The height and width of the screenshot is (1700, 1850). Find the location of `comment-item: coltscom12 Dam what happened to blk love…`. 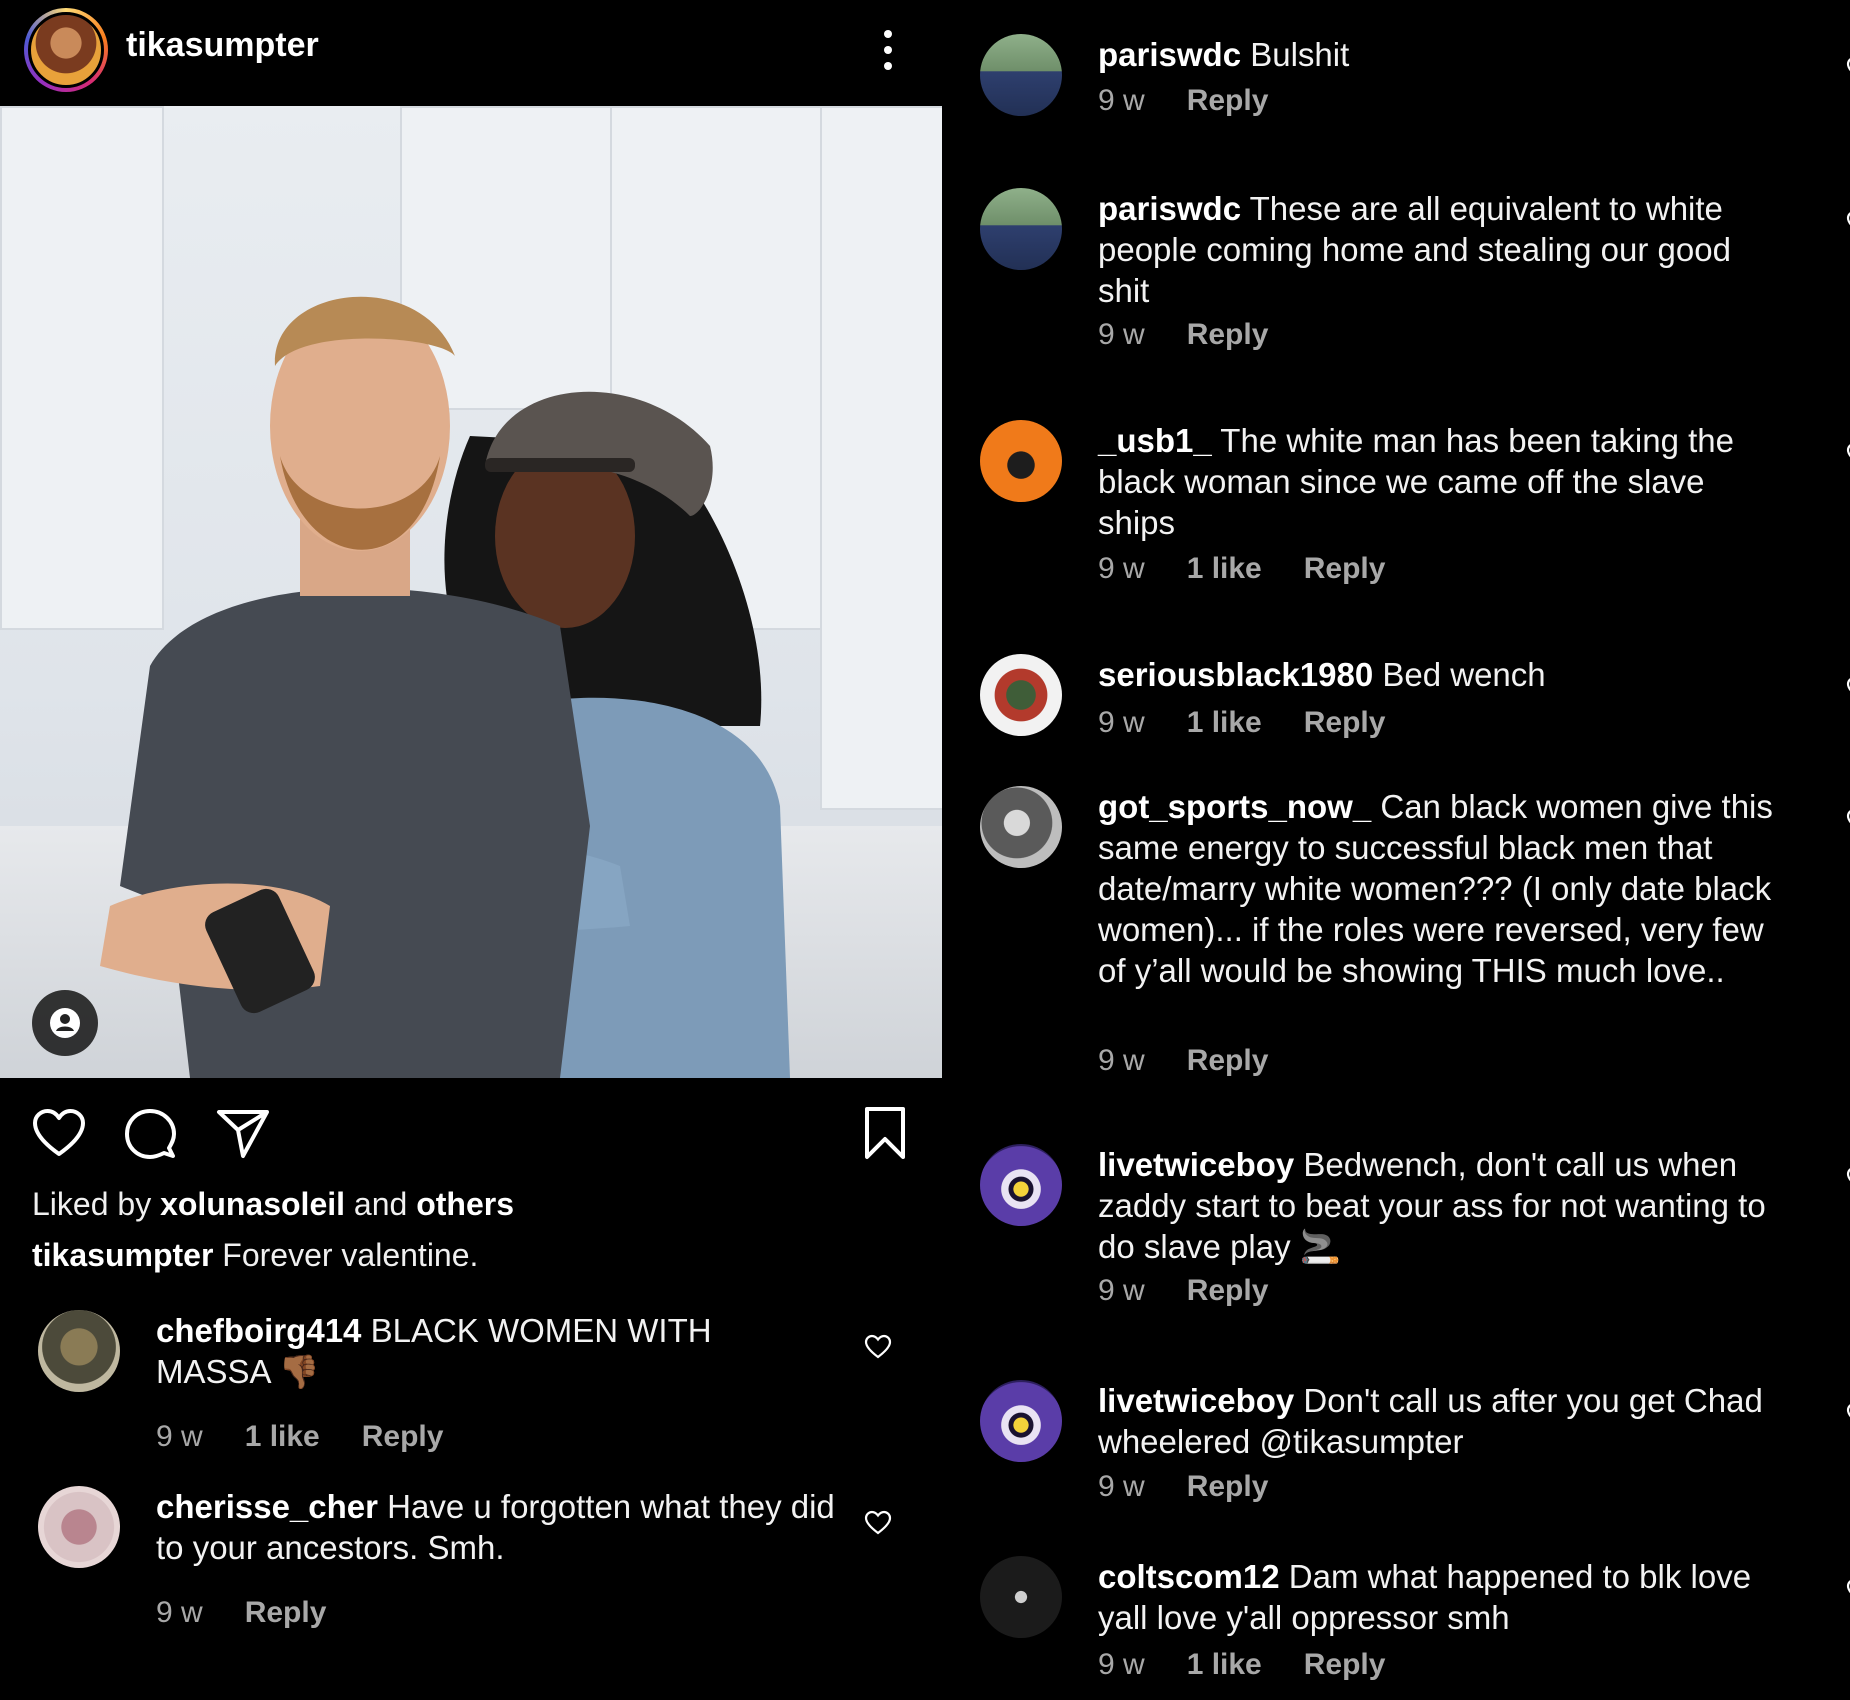

comment-item: coltscom12 Dam what happened to blk love… is located at coordinates (1415, 1626).